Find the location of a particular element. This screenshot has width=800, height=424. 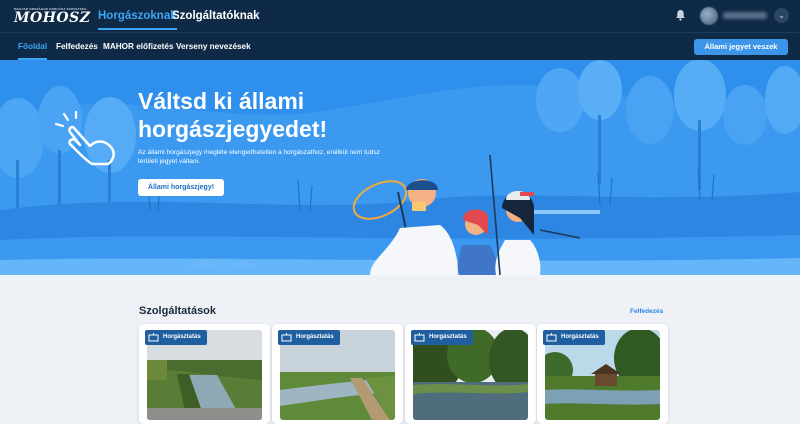

avatar is located at coordinates (709, 16).